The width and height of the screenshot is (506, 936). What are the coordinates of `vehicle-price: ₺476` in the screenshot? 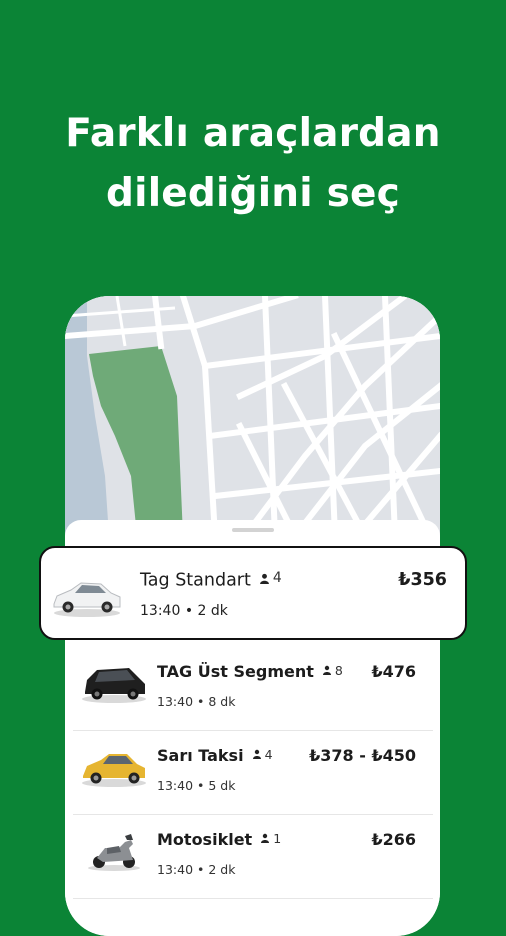 It's located at (393, 671).